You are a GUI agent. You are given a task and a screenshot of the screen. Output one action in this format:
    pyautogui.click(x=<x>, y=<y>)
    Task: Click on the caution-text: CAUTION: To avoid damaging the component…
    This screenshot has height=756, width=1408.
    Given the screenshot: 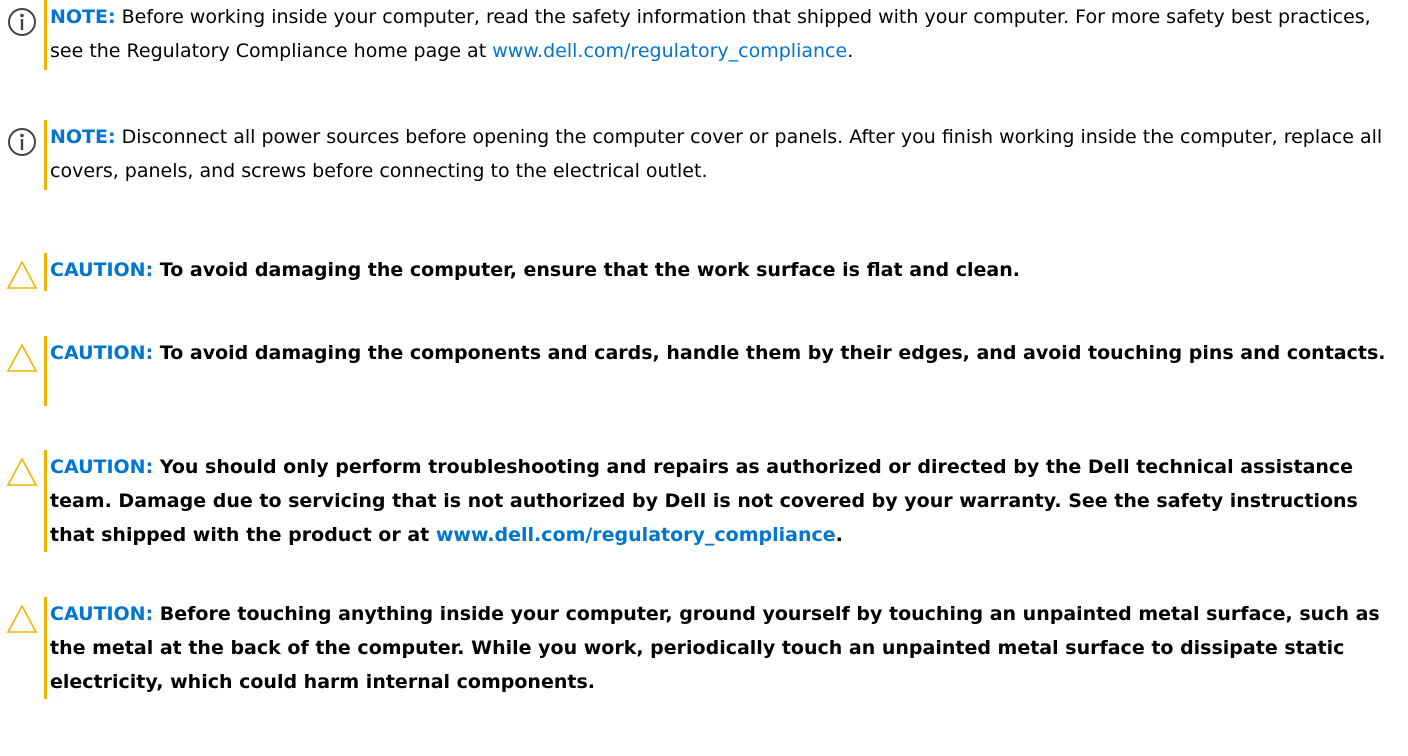 What is the action you would take?
    pyautogui.click(x=725, y=353)
    